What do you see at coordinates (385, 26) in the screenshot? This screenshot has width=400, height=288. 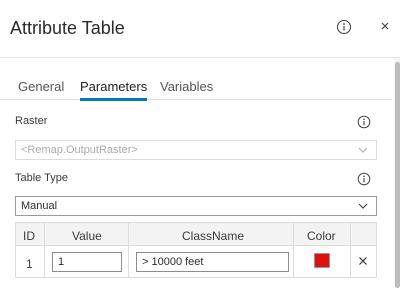 I see `close-icon` at bounding box center [385, 26].